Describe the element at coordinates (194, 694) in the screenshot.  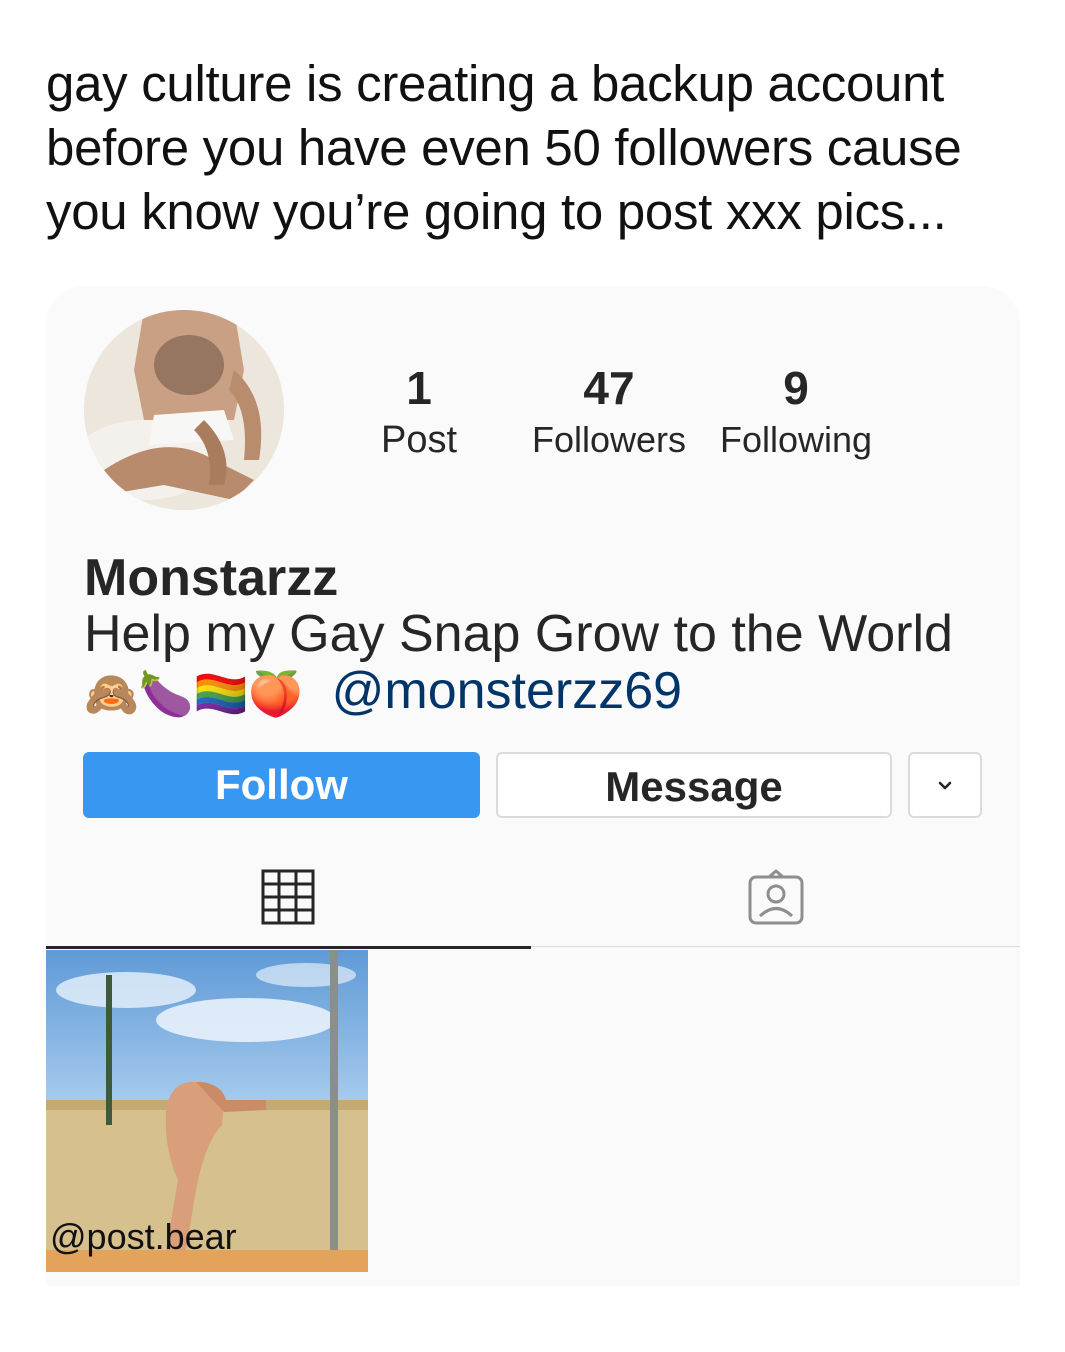
I see `bio-emojis: 🙈🍆🏳️‍🌈🍑` at that location.